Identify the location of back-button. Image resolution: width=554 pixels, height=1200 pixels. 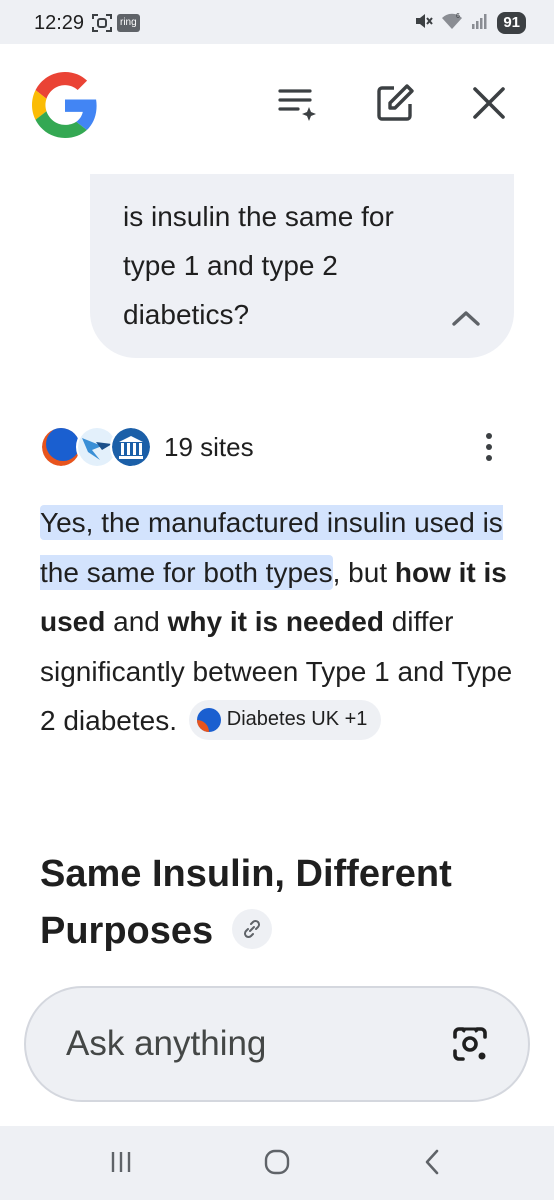
(432, 1164).